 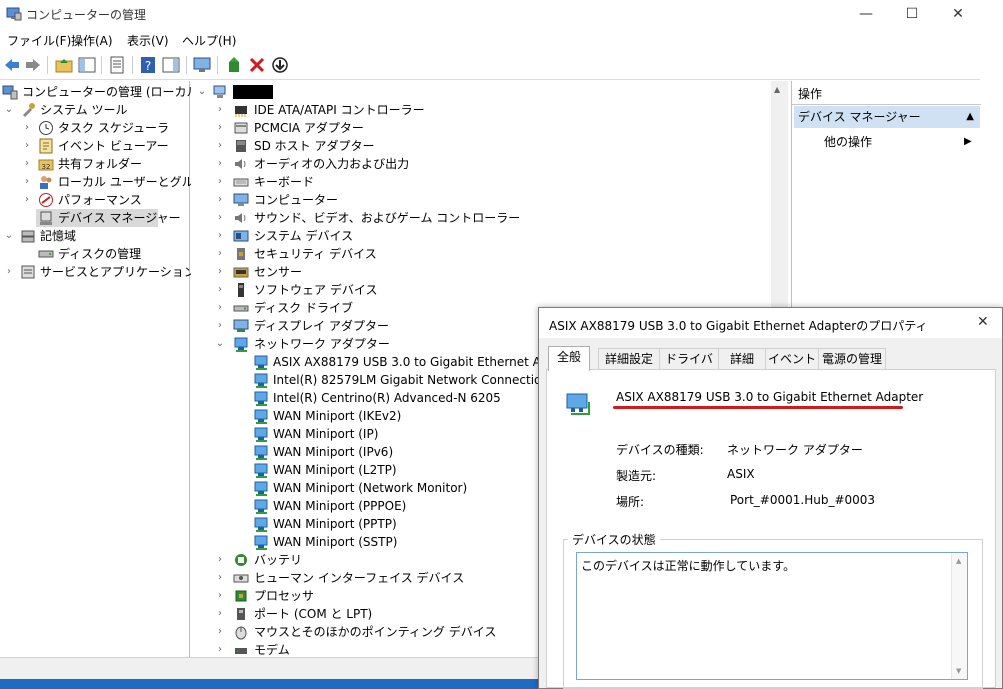 I want to click on nav-tree-item: › サービスとアプリケーション, so click(x=98, y=272).